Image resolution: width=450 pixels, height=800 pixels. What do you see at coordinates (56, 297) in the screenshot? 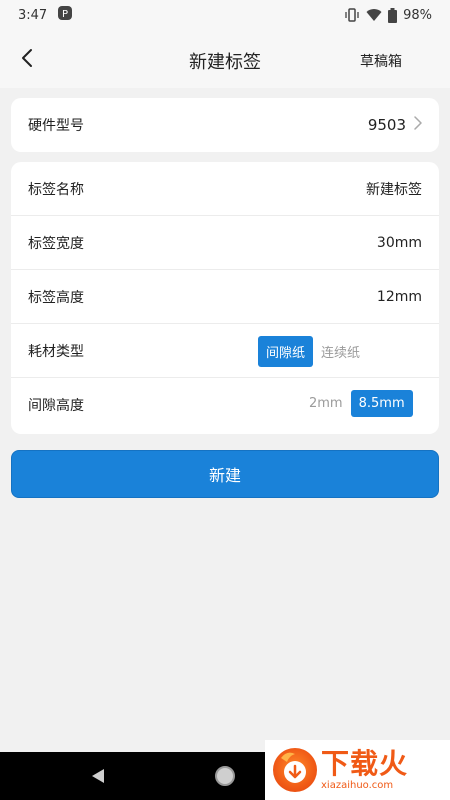
I see `label-height-label: 标签高度` at bounding box center [56, 297].